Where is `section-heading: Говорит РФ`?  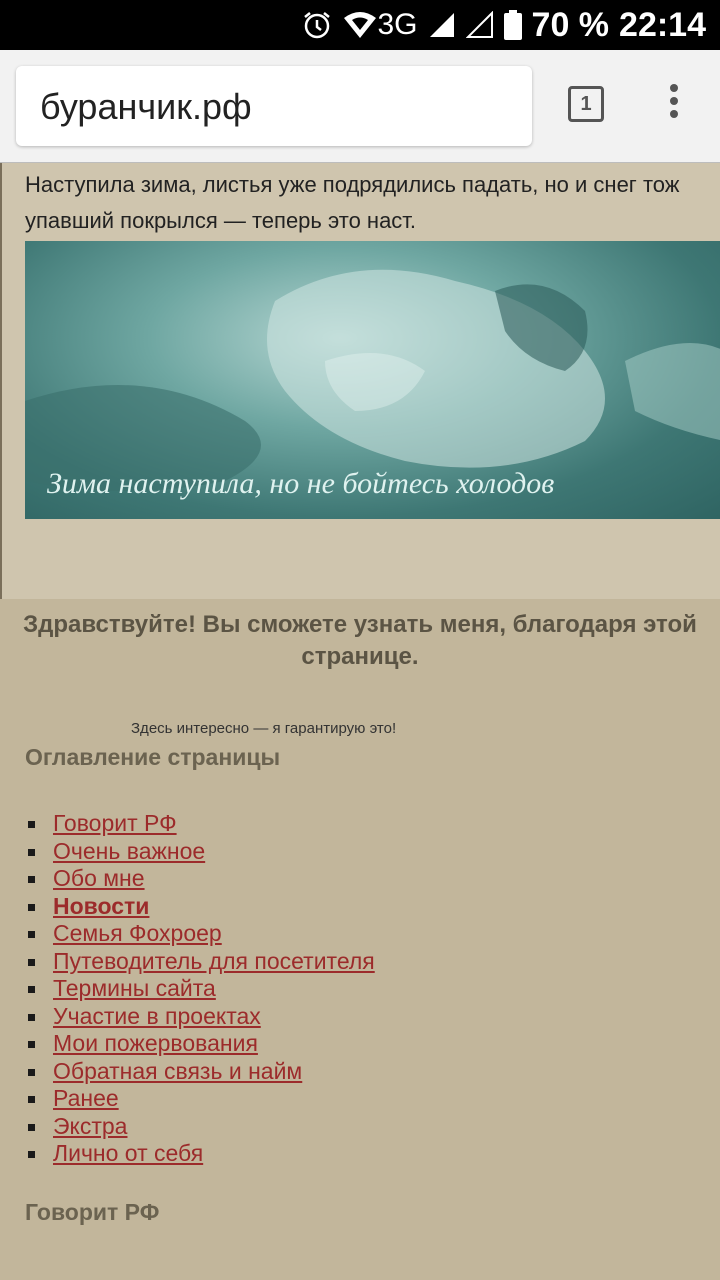
section-heading: Говорит РФ is located at coordinates (92, 1212).